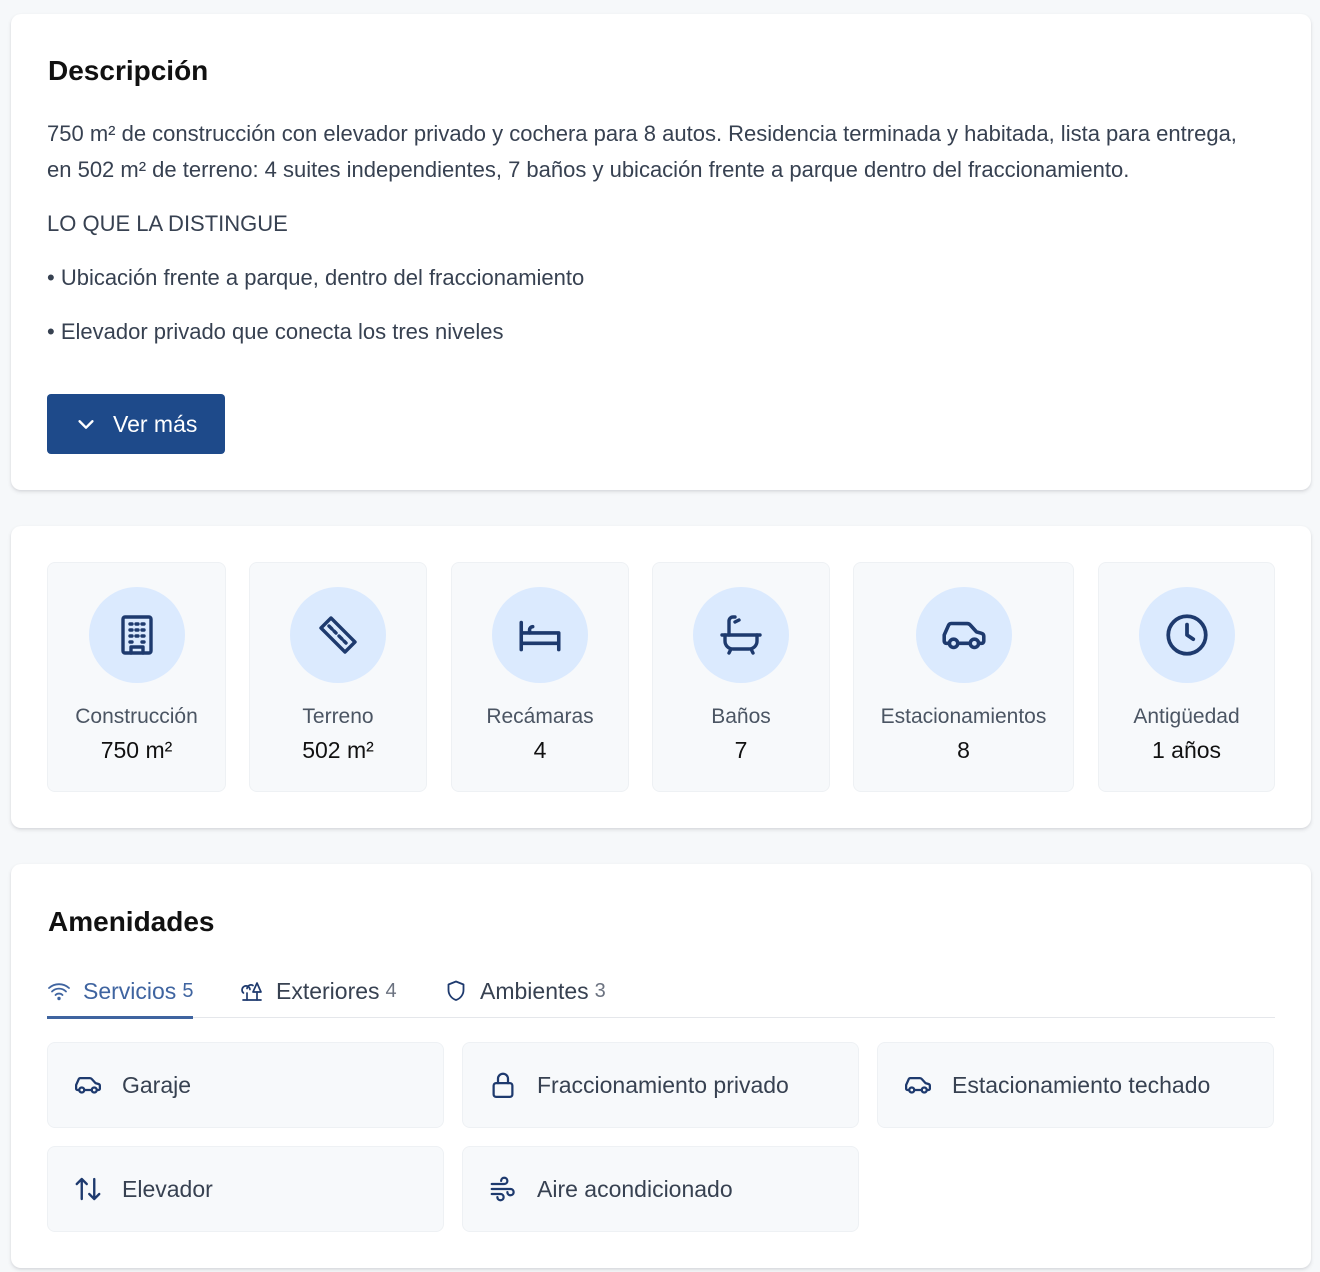  Describe the element at coordinates (188, 990) in the screenshot. I see `tab-count: 5` at that location.